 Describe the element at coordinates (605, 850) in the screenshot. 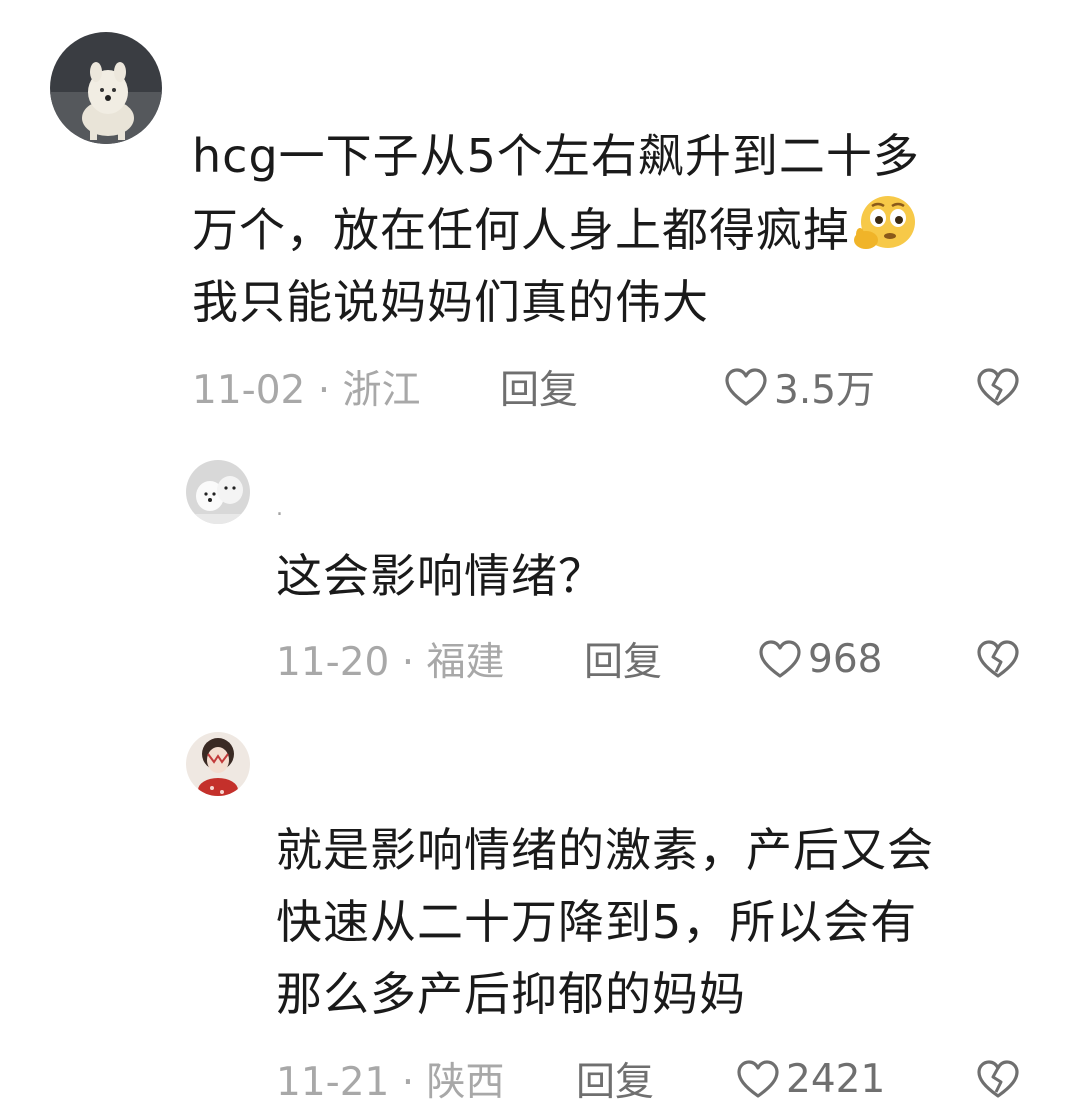

I see `comment-line: 就是影响情绪的激素，产后又会` at that location.